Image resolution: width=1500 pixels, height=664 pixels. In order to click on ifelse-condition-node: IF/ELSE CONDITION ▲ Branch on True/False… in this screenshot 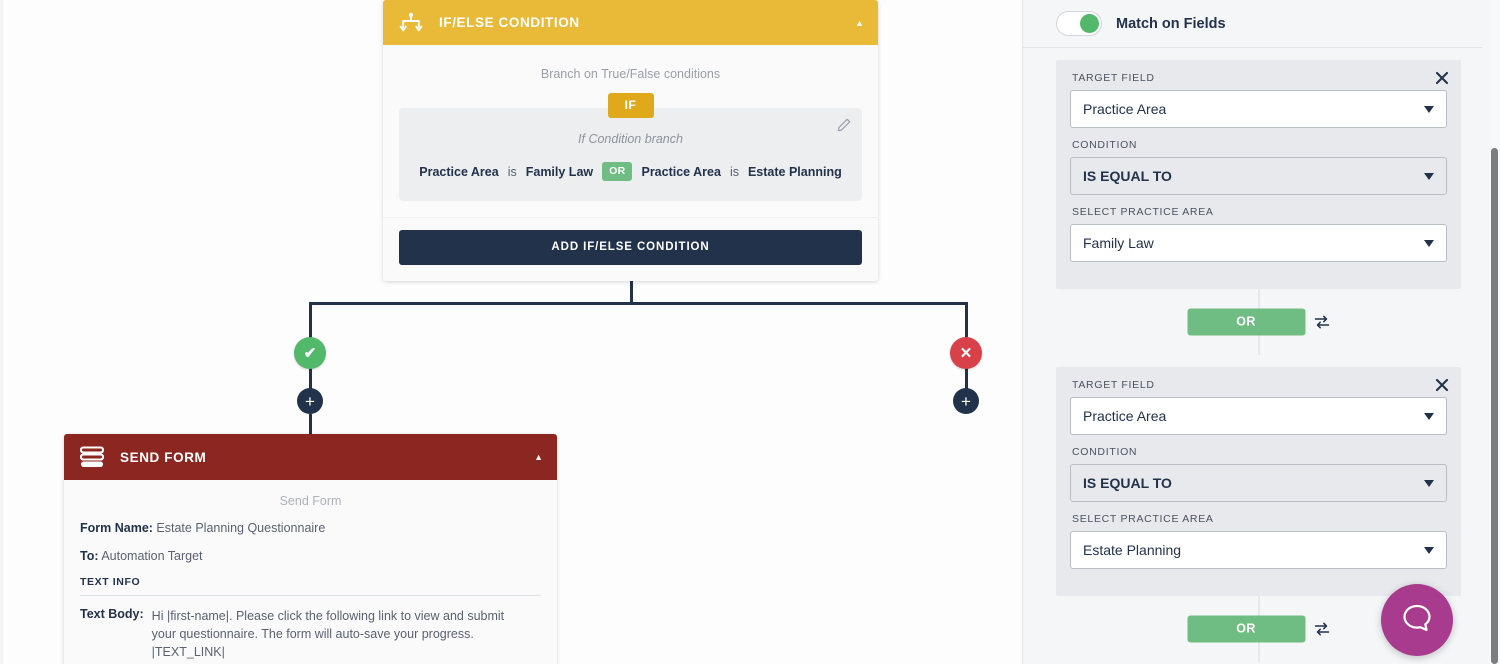, I will do `click(630, 140)`.